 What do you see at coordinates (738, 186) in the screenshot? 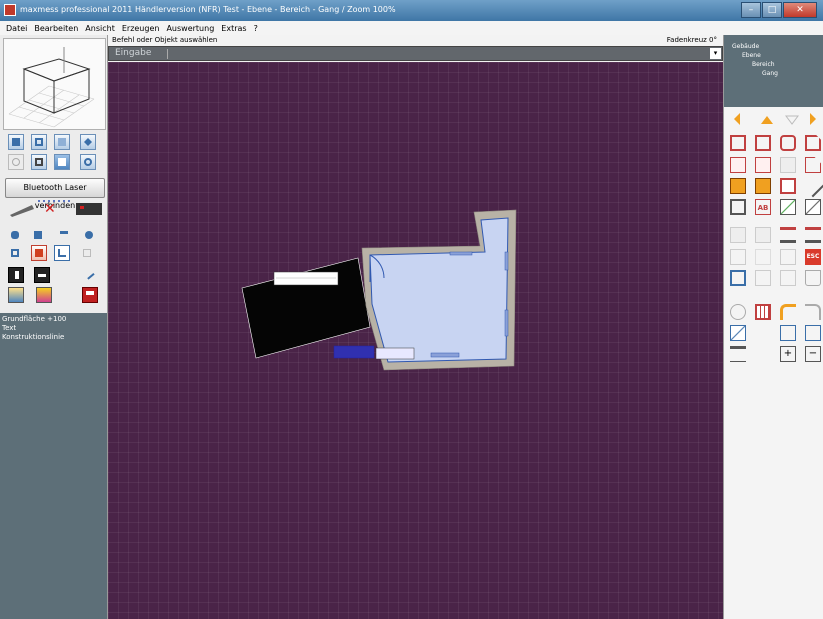
I see `door-icon` at bounding box center [738, 186].